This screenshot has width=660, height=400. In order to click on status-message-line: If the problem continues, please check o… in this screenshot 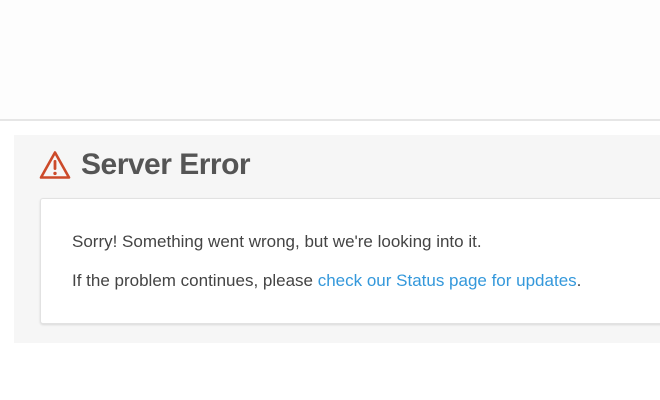, I will do `click(326, 281)`.